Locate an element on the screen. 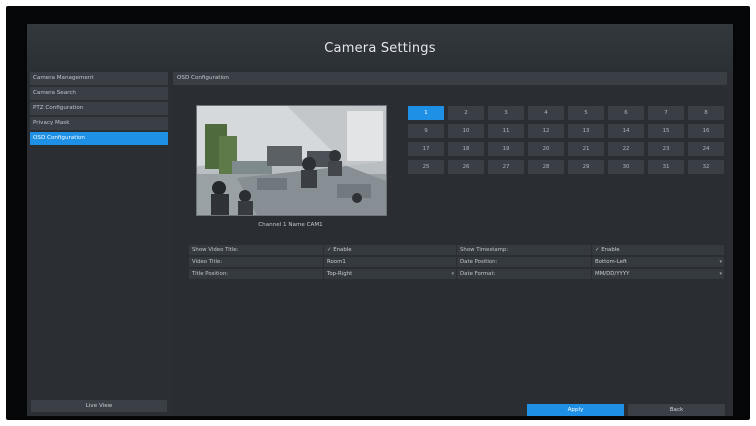  sidebar-item-camera-search: Camera Search is located at coordinates (99, 93).